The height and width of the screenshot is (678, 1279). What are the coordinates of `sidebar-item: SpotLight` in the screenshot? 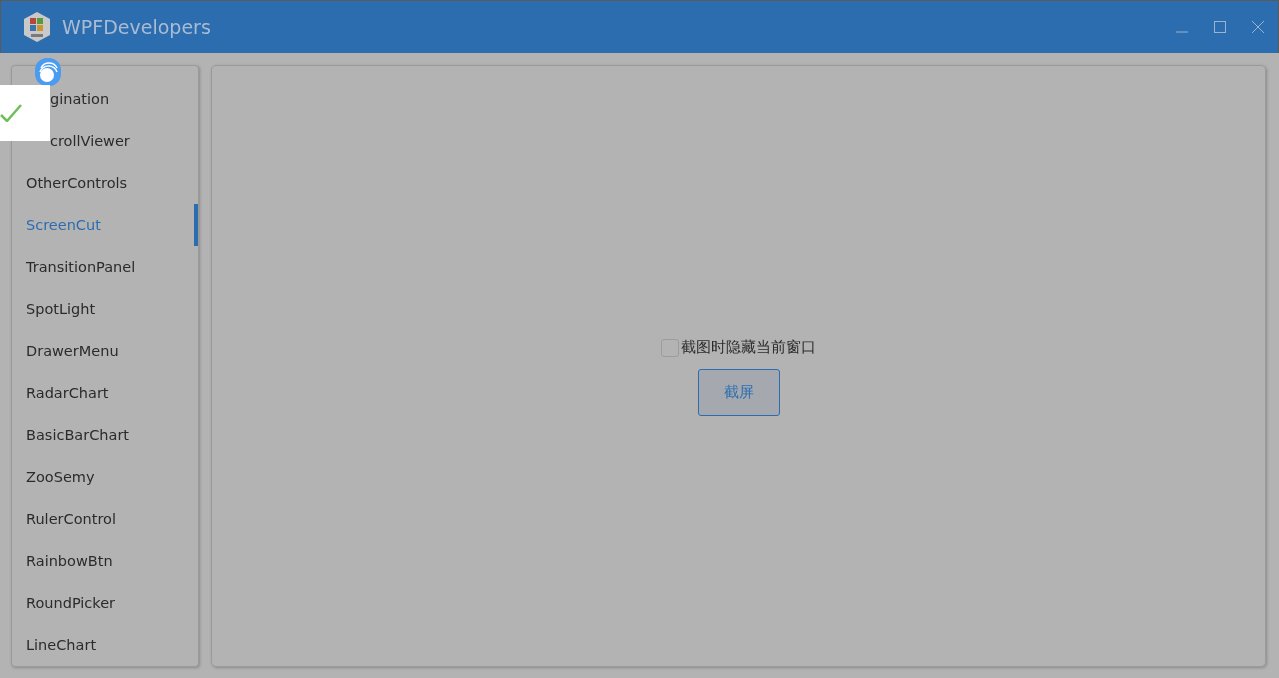 It's located at (105, 309).